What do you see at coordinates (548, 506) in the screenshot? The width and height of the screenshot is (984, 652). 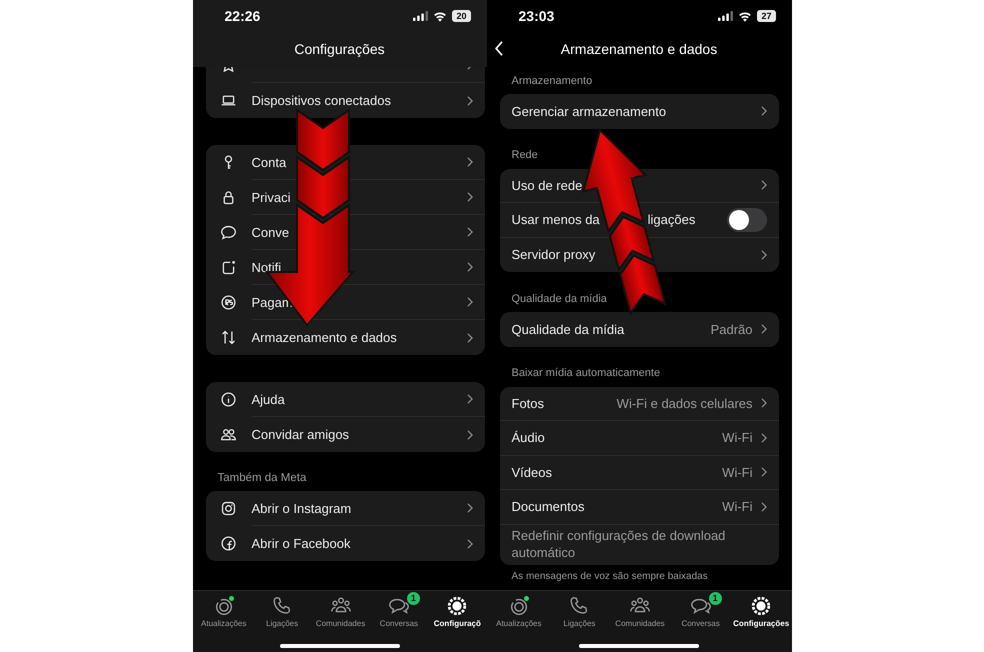 I see `row-label: Documentos` at bounding box center [548, 506].